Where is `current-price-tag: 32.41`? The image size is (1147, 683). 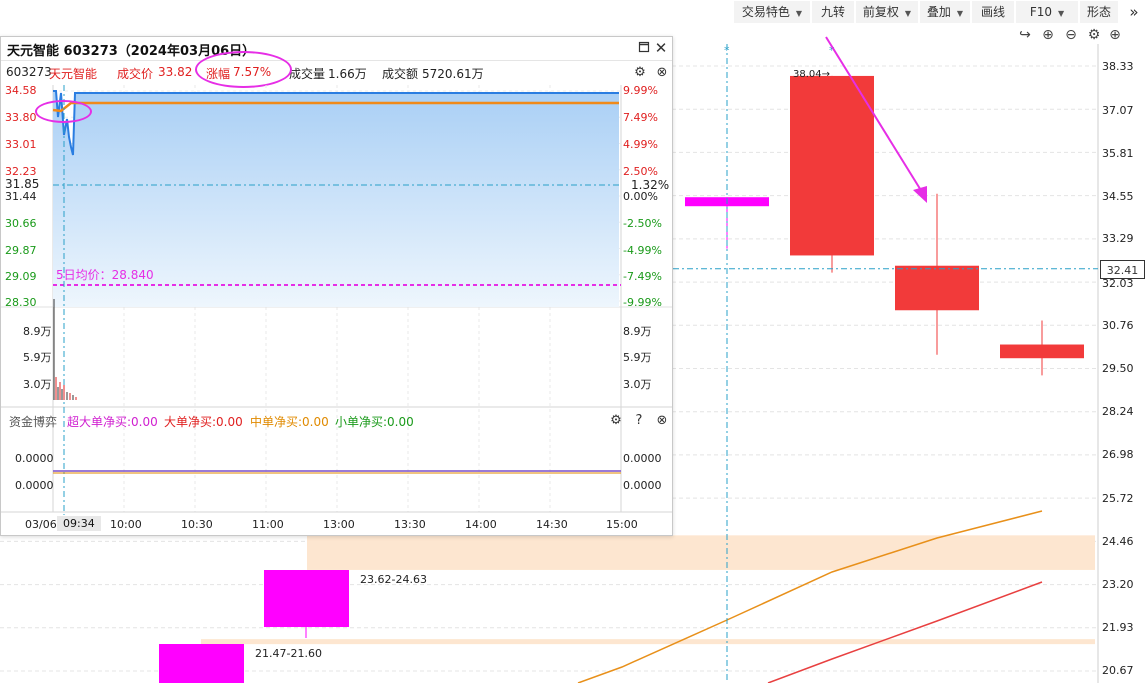
current-price-tag: 32.41 is located at coordinates (1122, 269).